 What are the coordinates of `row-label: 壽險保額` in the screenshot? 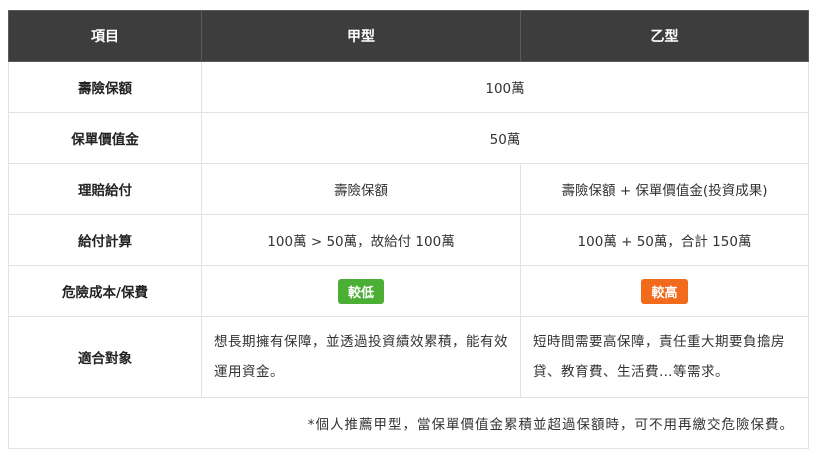 It's located at (105, 87).